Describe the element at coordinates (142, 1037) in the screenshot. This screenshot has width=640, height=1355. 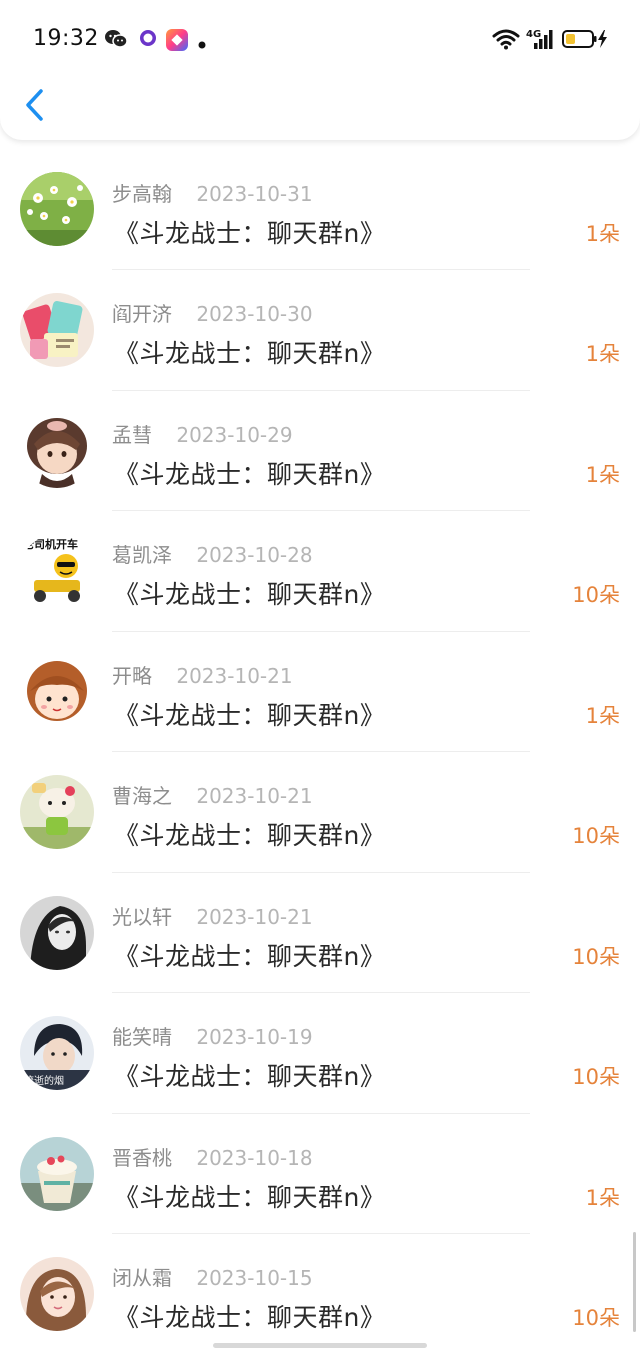
I see `sender-name: 能笑晴` at that location.